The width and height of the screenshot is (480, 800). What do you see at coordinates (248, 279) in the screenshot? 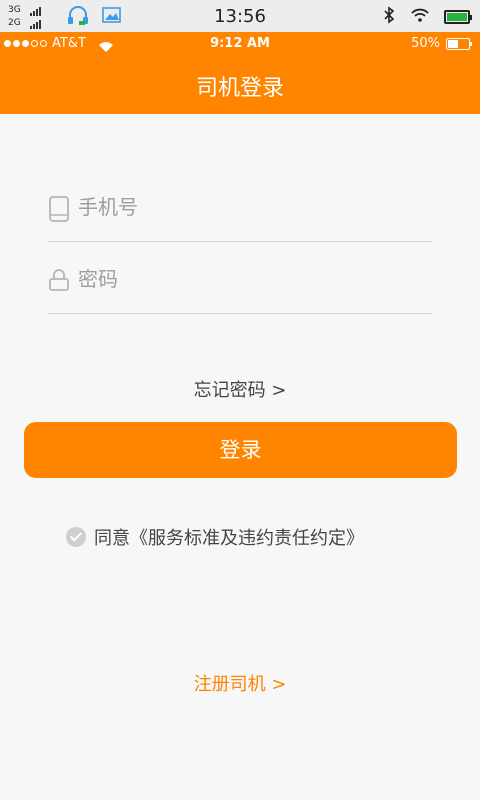
I see `password-input` at bounding box center [248, 279].